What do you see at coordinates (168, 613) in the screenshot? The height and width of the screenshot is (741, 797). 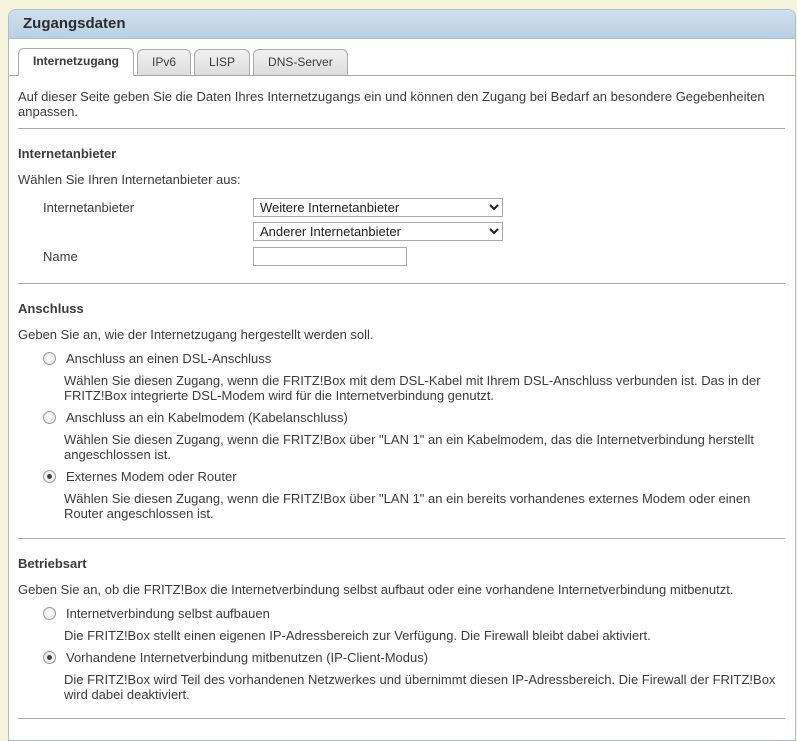 I see `radio-label: Internetverbindung selbst aufbauen` at bounding box center [168, 613].